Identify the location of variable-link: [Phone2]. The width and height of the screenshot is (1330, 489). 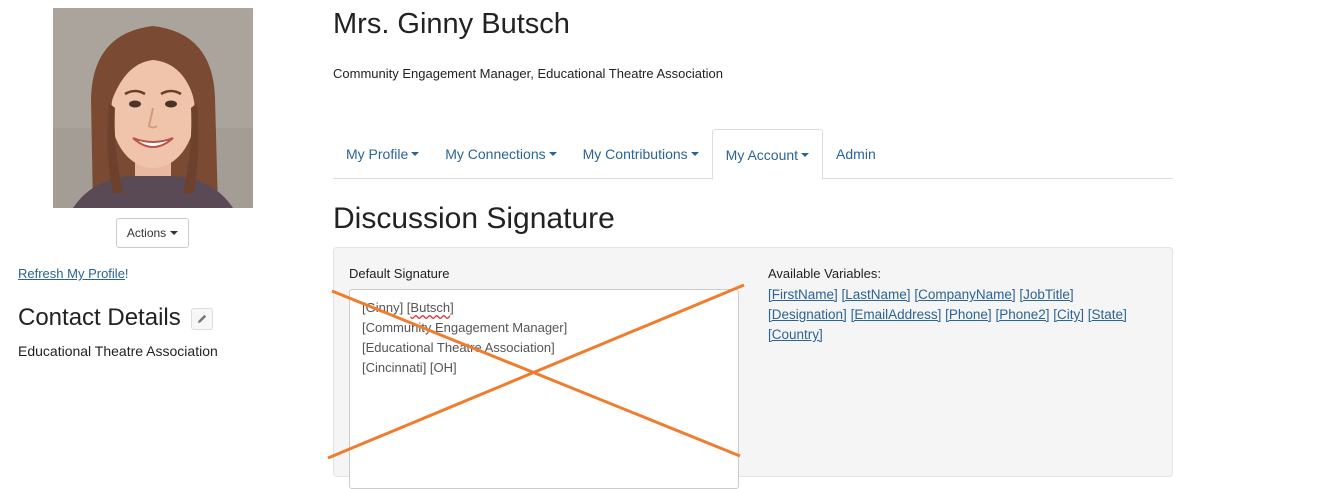
(1022, 314).